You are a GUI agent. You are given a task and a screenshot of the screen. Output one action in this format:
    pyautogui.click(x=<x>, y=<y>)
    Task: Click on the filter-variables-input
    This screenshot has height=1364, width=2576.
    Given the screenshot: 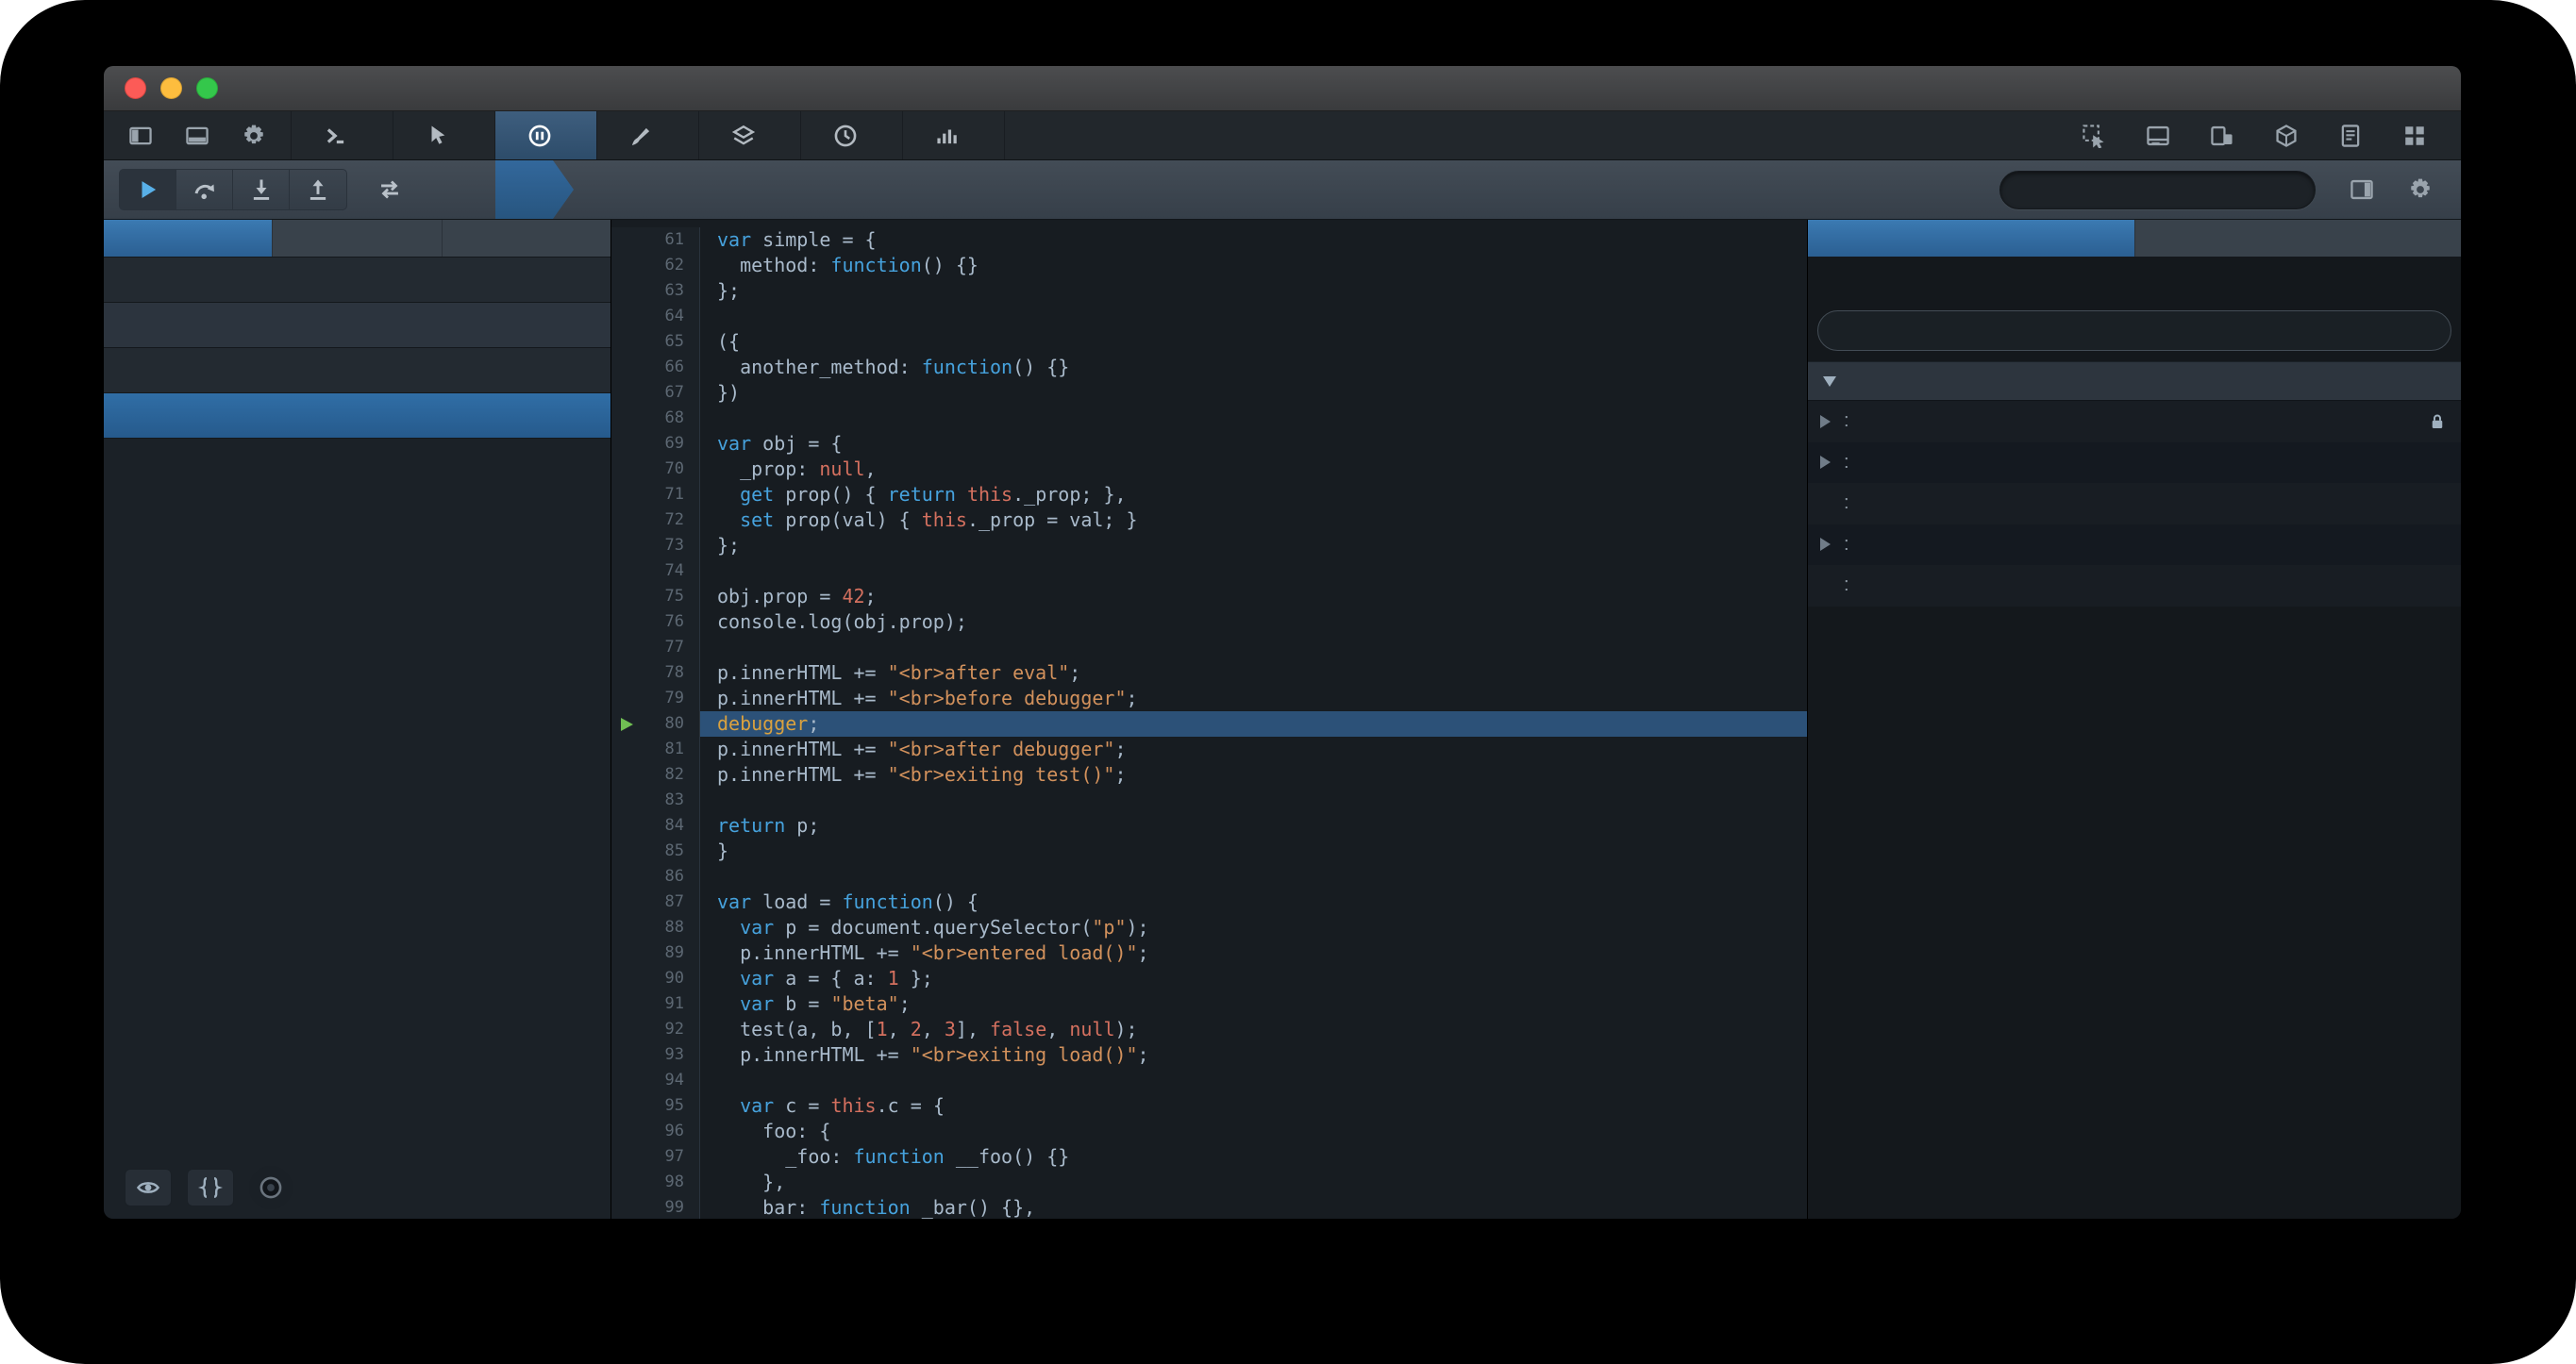 What is the action you would take?
    pyautogui.click(x=2149, y=330)
    